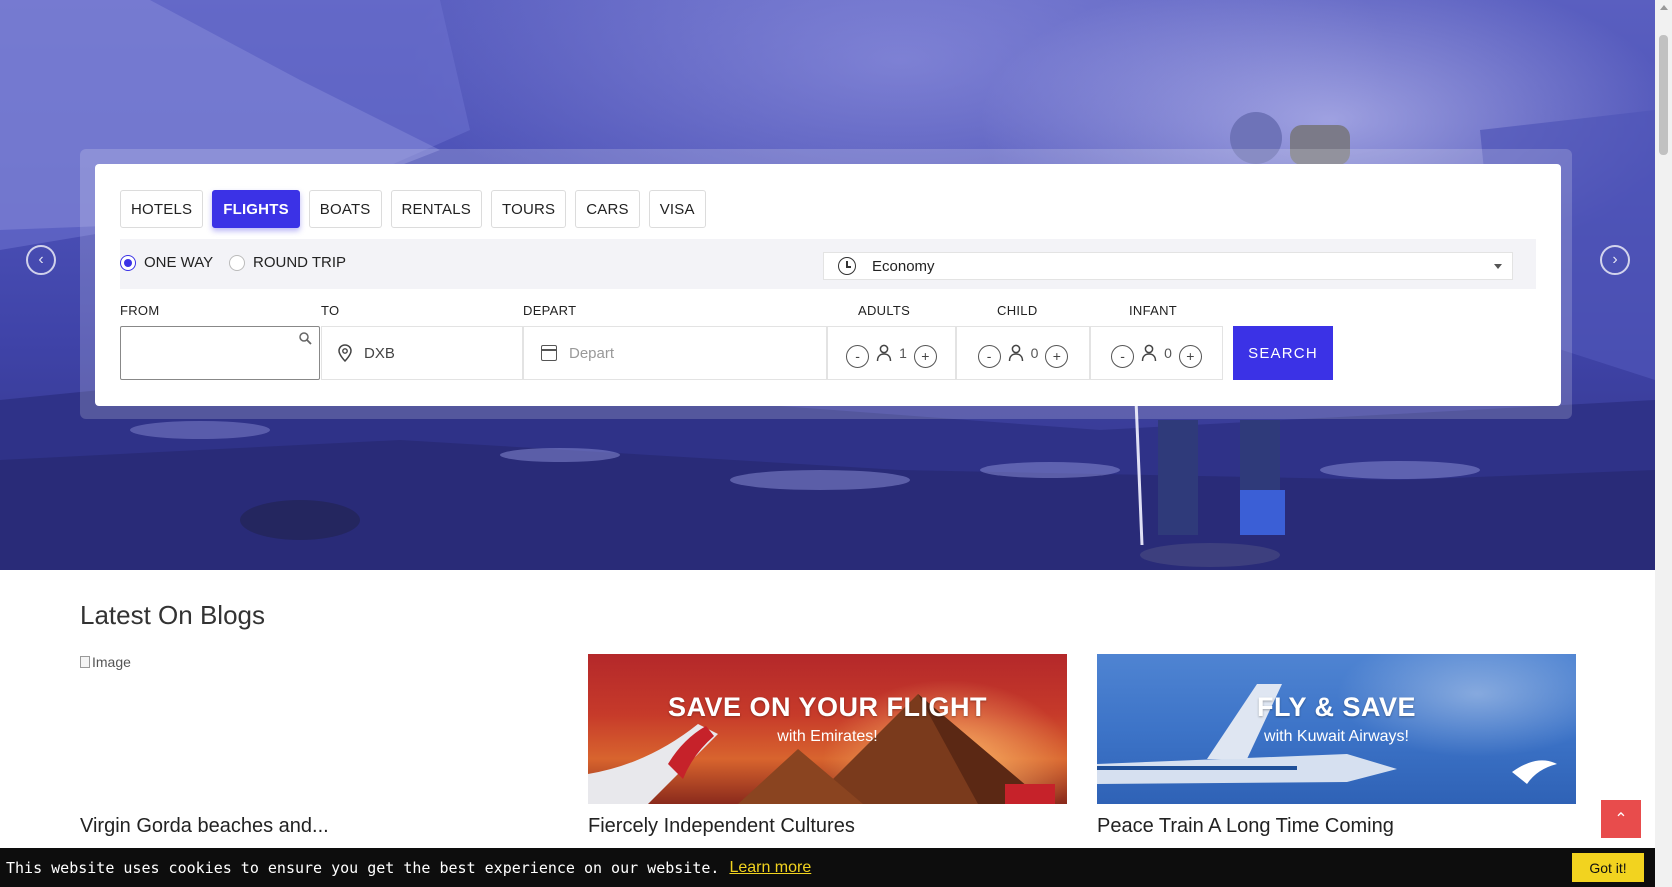 The width and height of the screenshot is (1672, 887). Describe the element at coordinates (884, 310) in the screenshot. I see `adults-label: ADULTS` at that location.